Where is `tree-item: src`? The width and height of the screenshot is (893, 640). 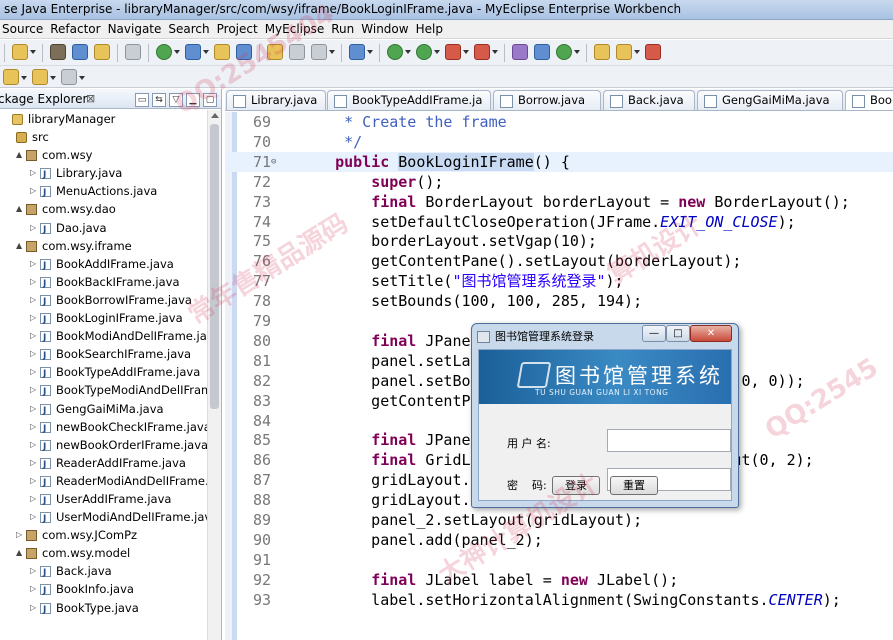
tree-item: src is located at coordinates (104, 137).